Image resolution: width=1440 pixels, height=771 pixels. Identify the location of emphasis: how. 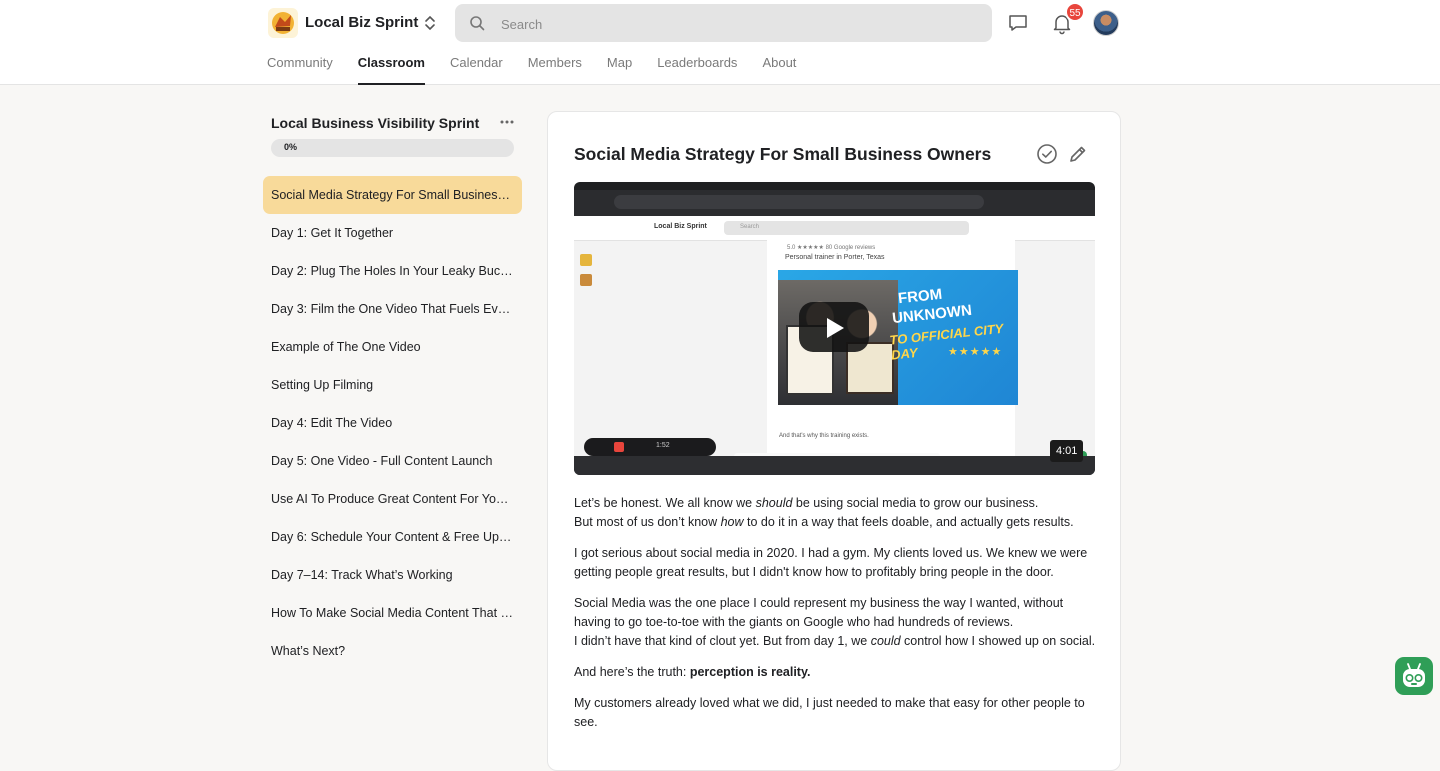
(732, 522).